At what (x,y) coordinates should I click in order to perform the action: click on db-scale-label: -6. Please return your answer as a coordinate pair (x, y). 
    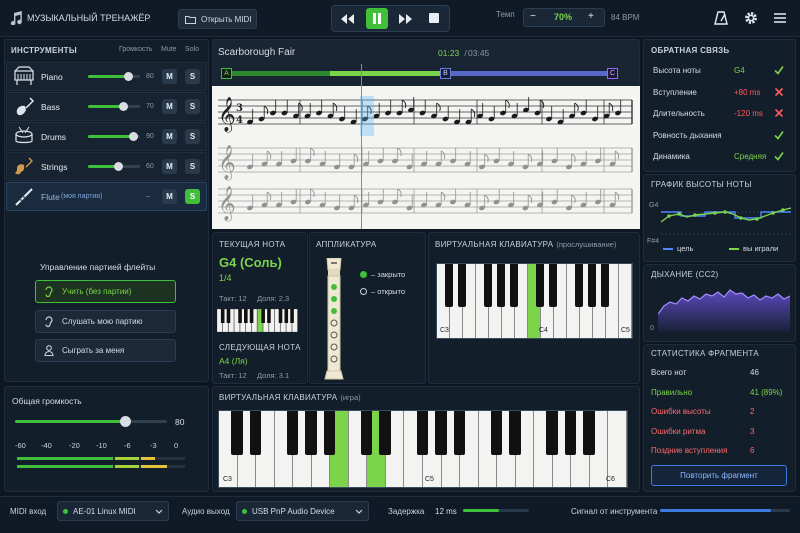
    Looking at the image, I should click on (127, 445).